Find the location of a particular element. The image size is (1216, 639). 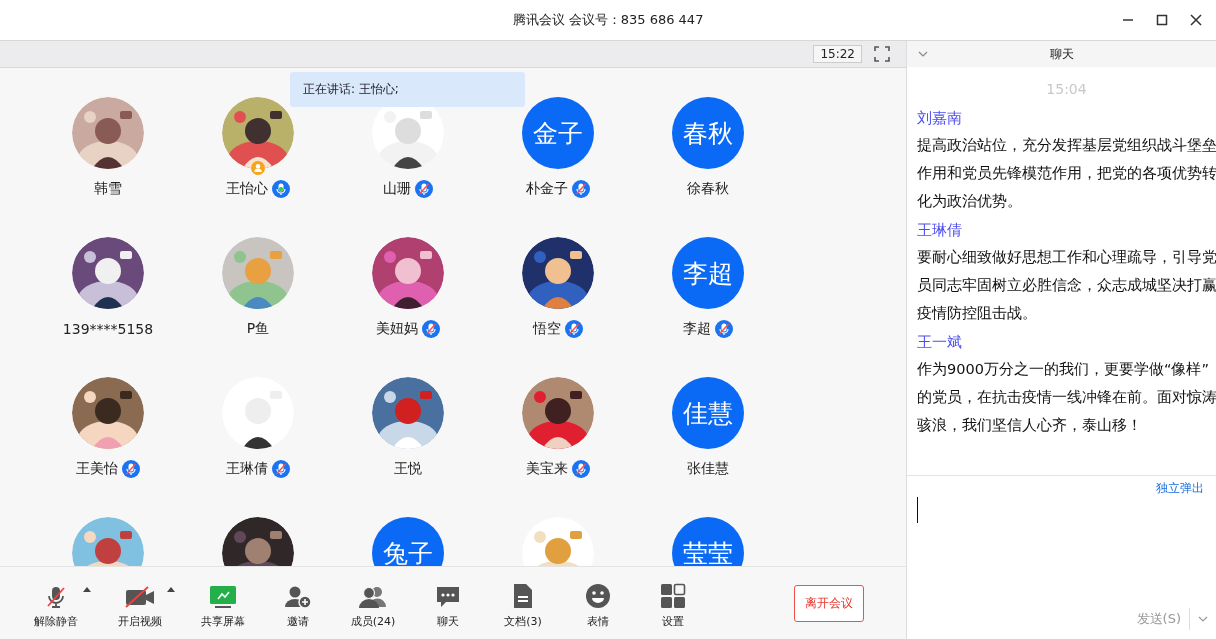

participant-name: 张佳慧 is located at coordinates (708, 469).